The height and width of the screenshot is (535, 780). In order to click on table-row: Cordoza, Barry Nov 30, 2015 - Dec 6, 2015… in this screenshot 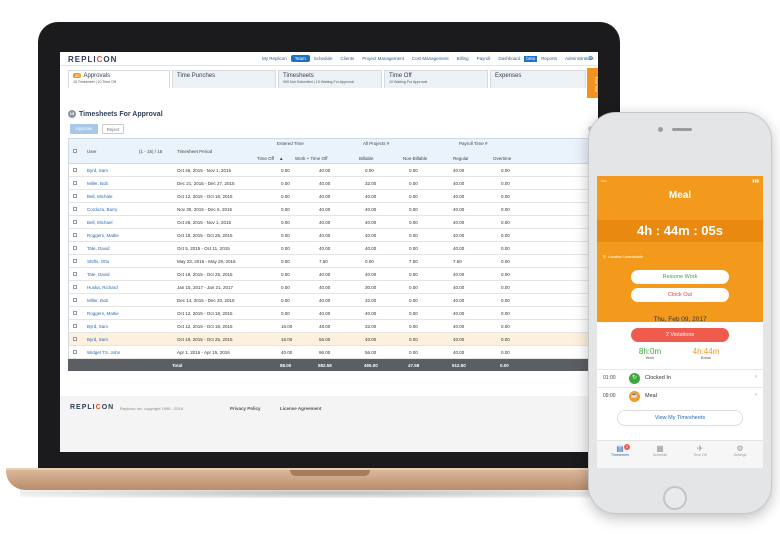, I will do `click(329, 209)`.